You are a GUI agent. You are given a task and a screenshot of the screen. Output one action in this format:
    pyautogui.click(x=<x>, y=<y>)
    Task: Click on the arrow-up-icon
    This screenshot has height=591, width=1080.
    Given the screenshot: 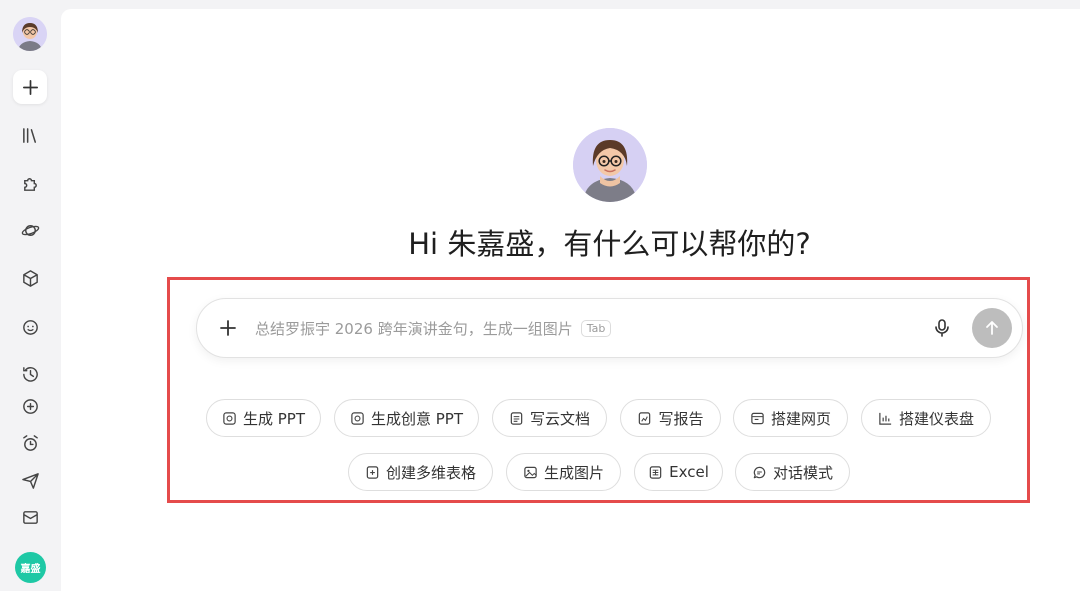 What is the action you would take?
    pyautogui.click(x=992, y=328)
    